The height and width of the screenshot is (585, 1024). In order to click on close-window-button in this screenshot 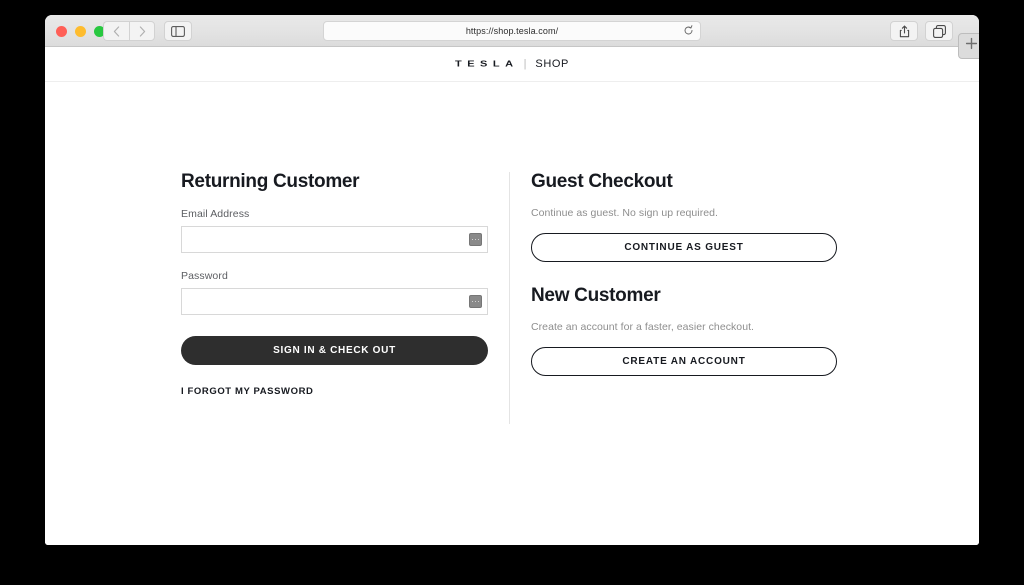, I will do `click(61, 31)`.